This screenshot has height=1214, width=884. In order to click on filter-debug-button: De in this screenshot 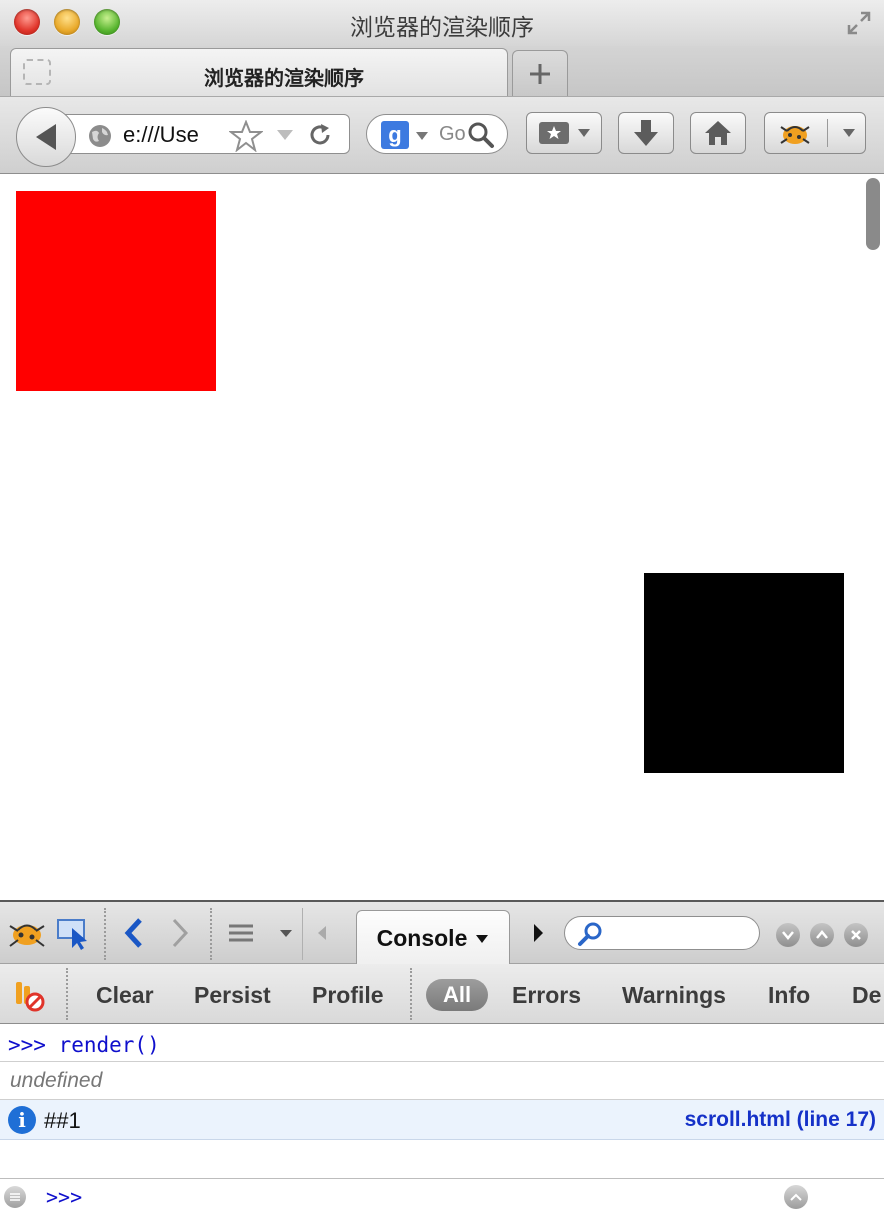, I will do `click(866, 995)`.